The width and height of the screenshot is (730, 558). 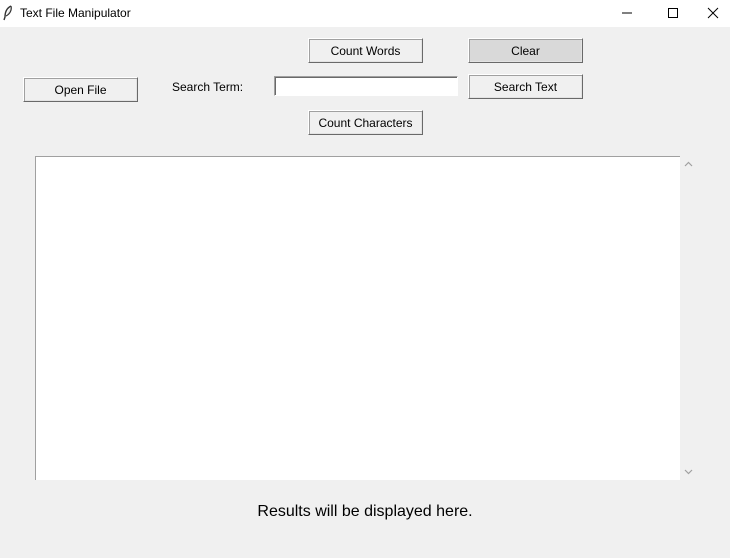 I want to click on results-label: Results will be displayed here., so click(x=365, y=511).